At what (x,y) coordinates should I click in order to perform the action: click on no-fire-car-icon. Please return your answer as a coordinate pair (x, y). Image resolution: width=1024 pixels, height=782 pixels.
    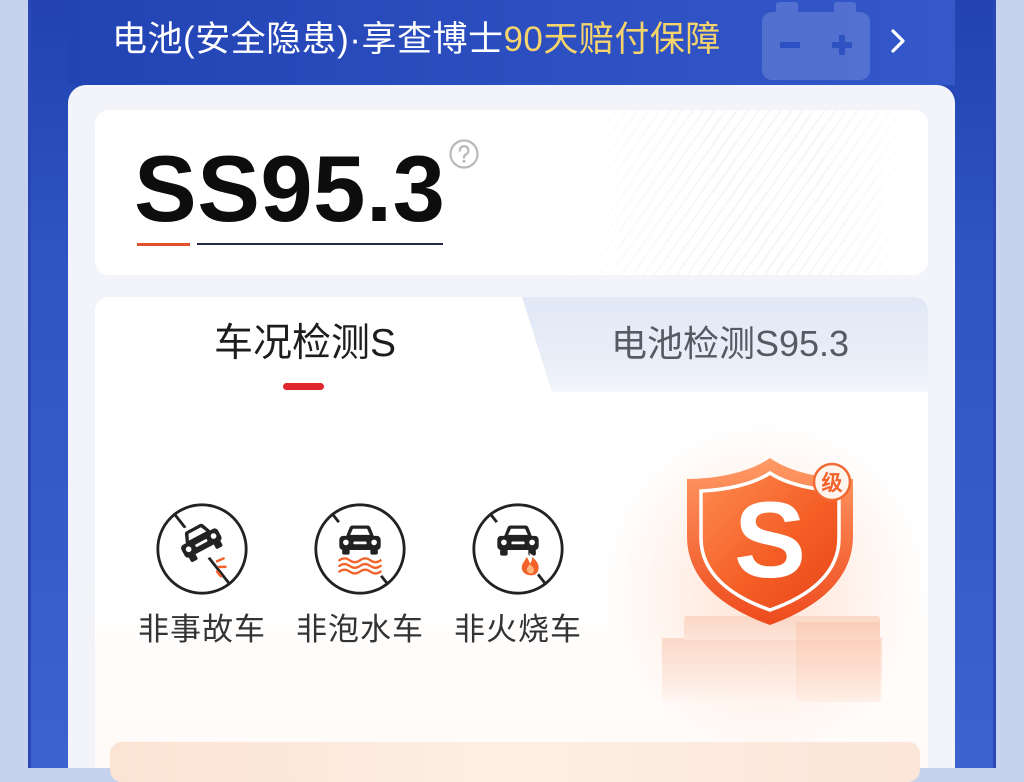
    Looking at the image, I should click on (518, 549).